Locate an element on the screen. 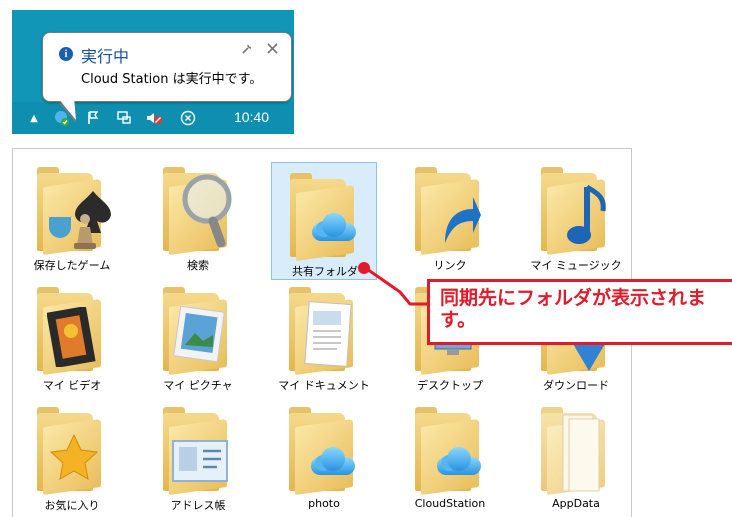  callout-dot is located at coordinates (364, 268).